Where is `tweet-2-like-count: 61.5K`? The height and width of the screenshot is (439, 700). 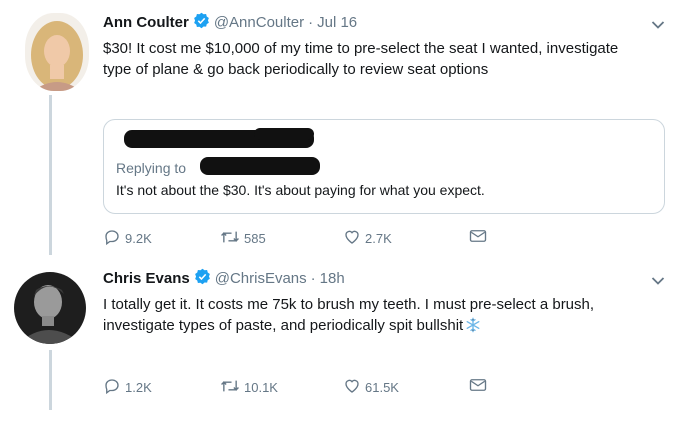 tweet-2-like-count: 61.5K is located at coordinates (382, 387).